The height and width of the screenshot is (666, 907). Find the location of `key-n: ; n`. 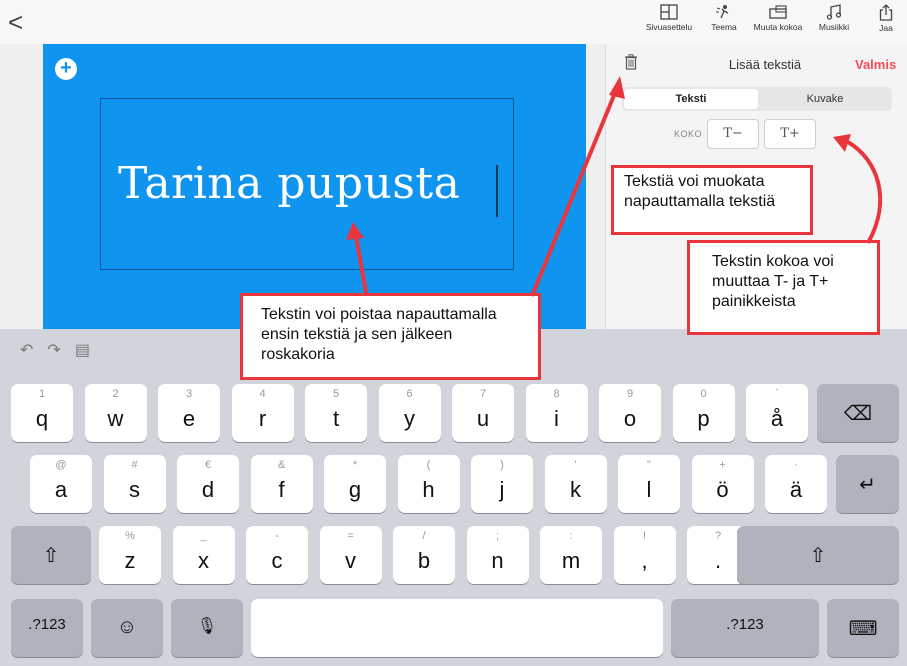

key-n: ; n is located at coordinates (497, 555).